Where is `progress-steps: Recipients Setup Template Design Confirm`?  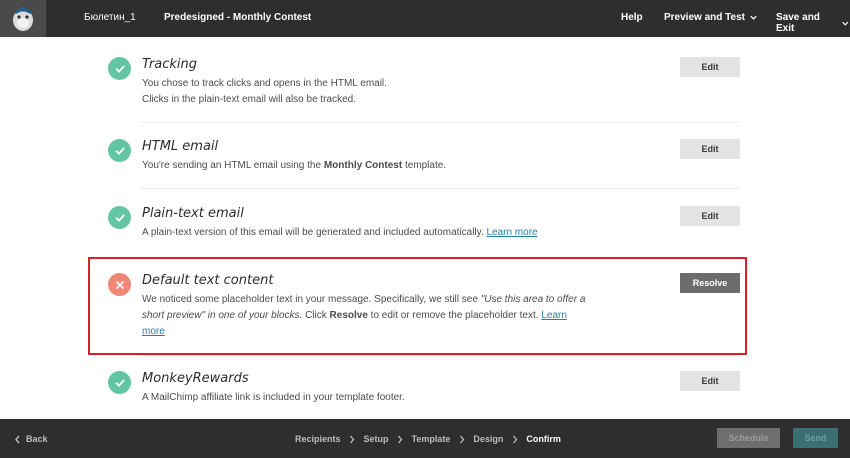
progress-steps: Recipients Setup Template Design Confirm is located at coordinates (428, 439).